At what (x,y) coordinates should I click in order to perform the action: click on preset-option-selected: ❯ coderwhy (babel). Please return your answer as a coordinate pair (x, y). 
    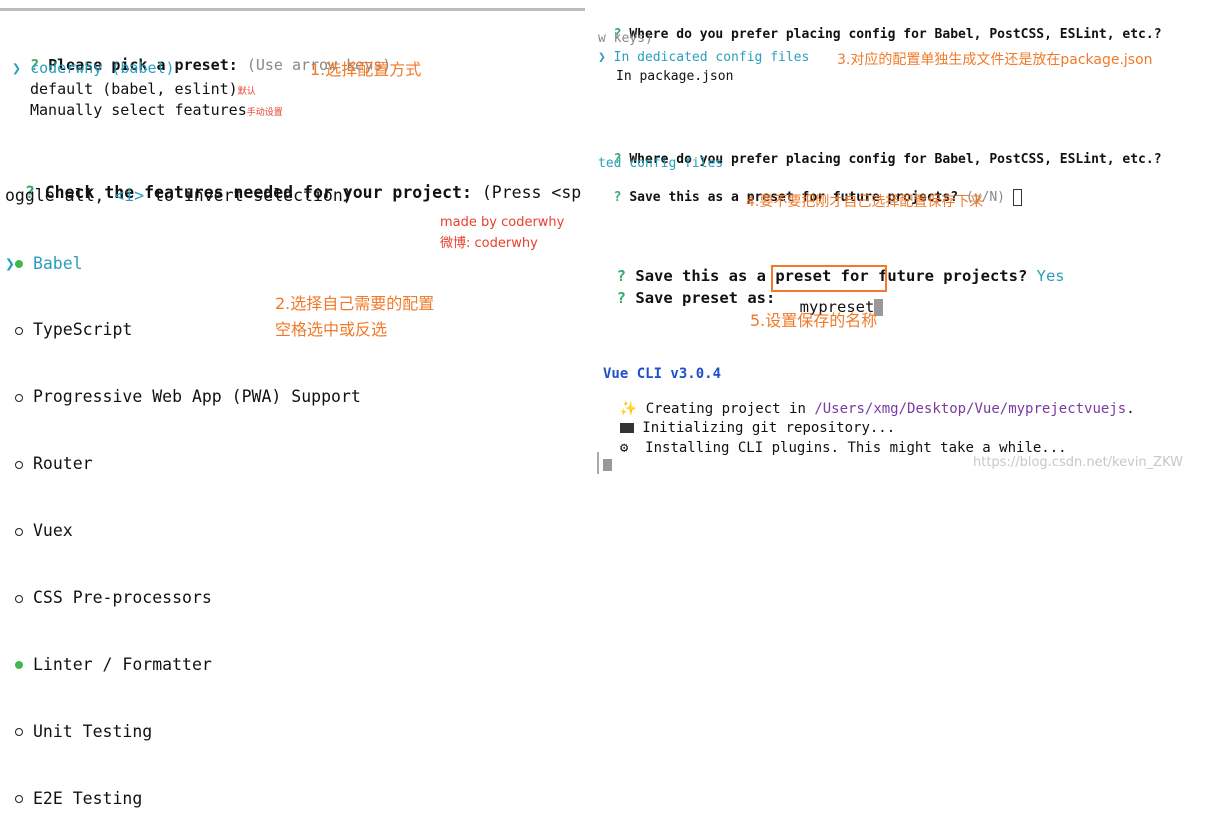
    Looking at the image, I should click on (93, 68).